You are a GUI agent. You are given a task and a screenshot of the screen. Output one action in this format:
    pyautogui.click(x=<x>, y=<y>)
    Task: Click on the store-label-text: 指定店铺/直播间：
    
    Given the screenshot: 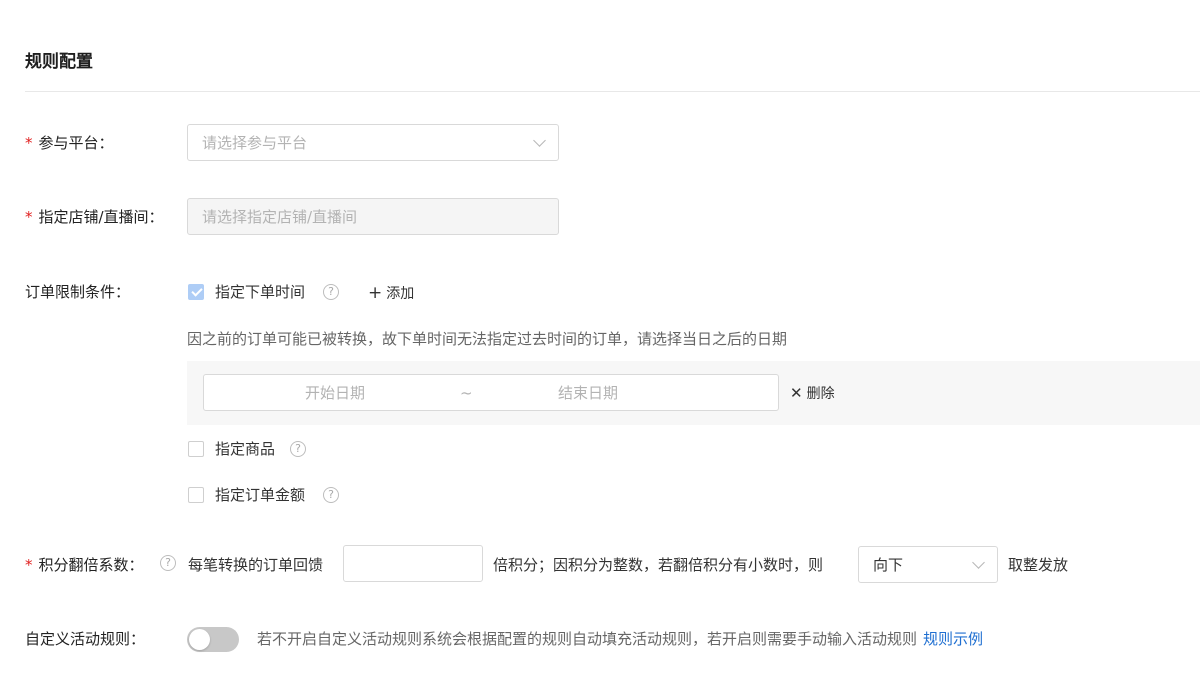 What is the action you would take?
    pyautogui.click(x=101, y=217)
    